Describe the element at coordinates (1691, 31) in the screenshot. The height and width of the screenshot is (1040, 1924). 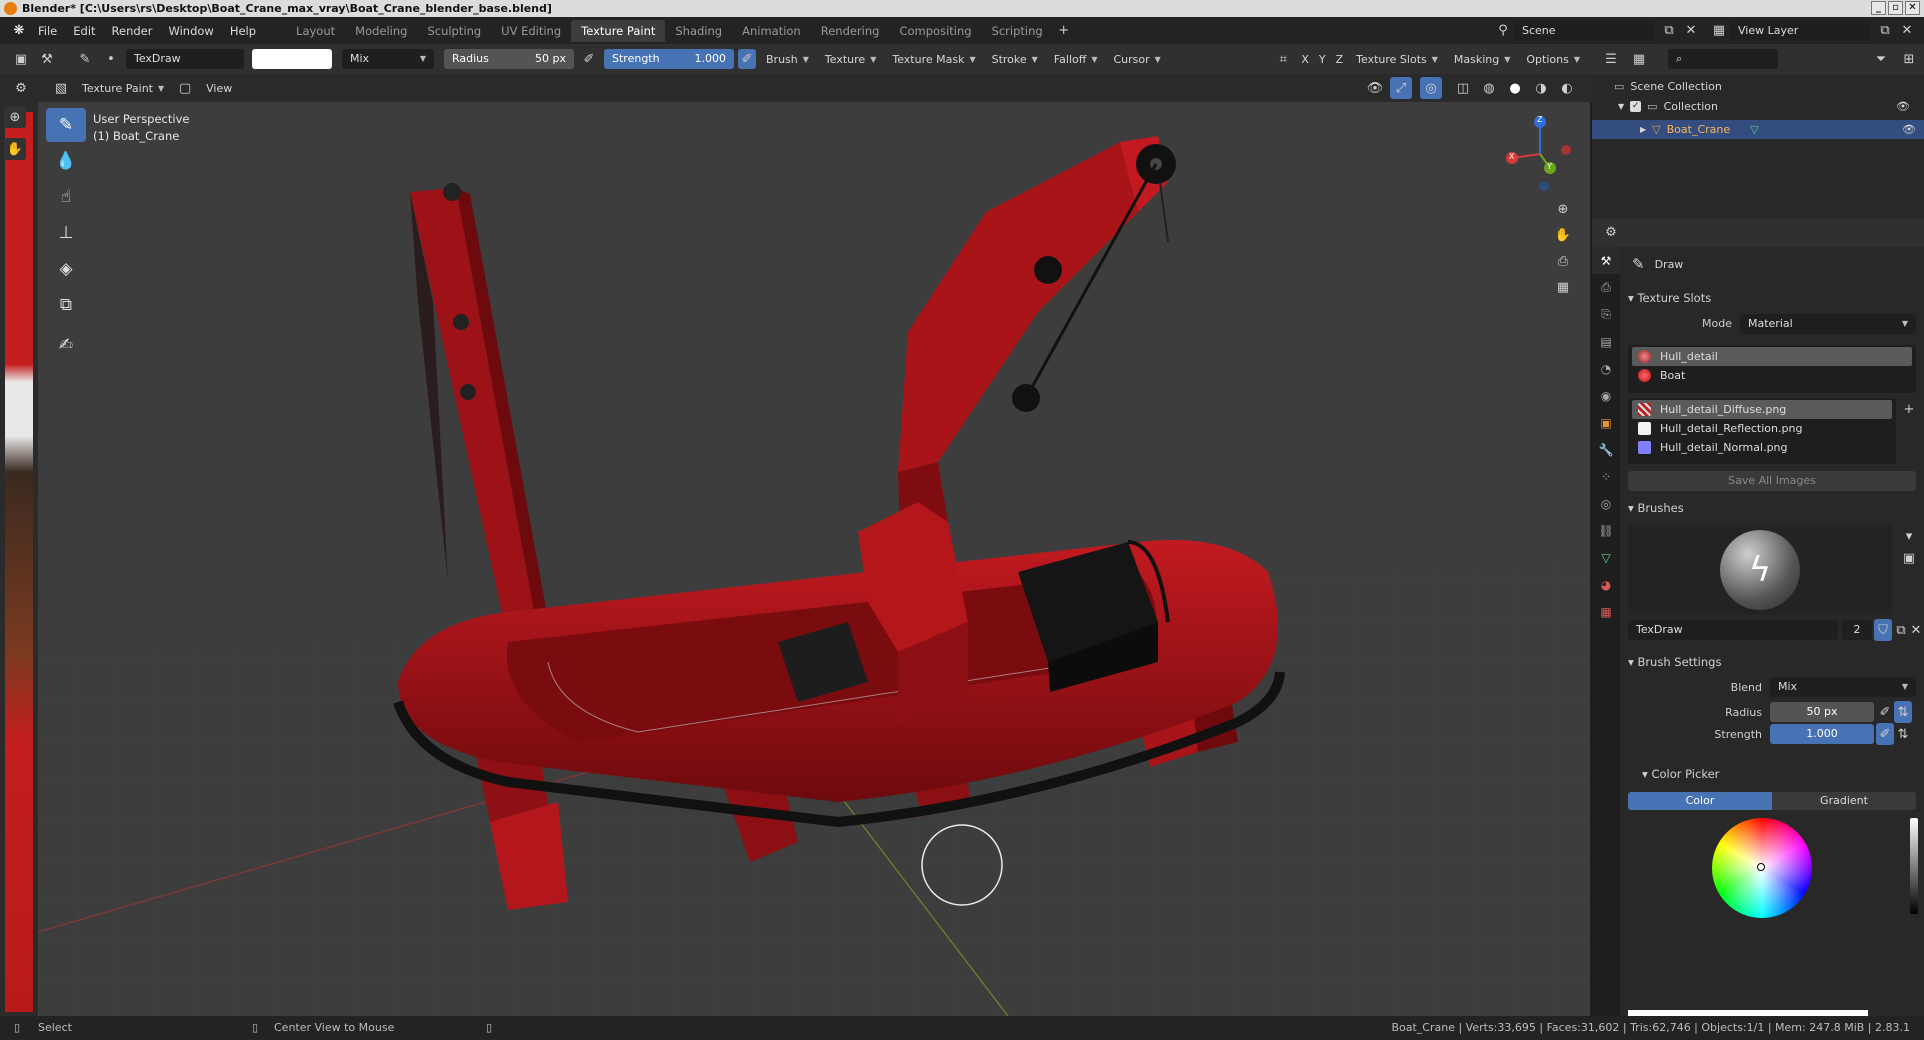
I see `delete-scene-icon: ✕` at that location.